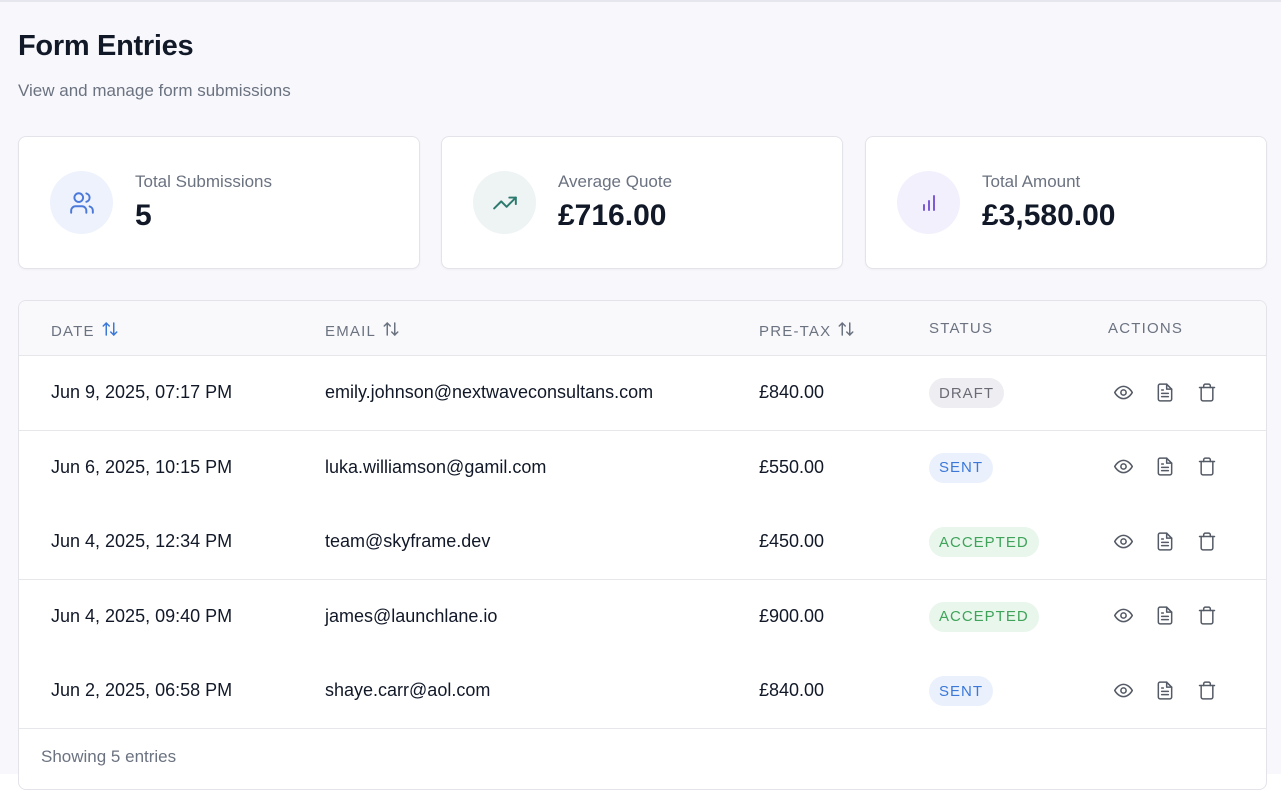 This screenshot has width=1281, height=790. I want to click on stat-card-average-quote: Average Quote £716.00, so click(642, 202).